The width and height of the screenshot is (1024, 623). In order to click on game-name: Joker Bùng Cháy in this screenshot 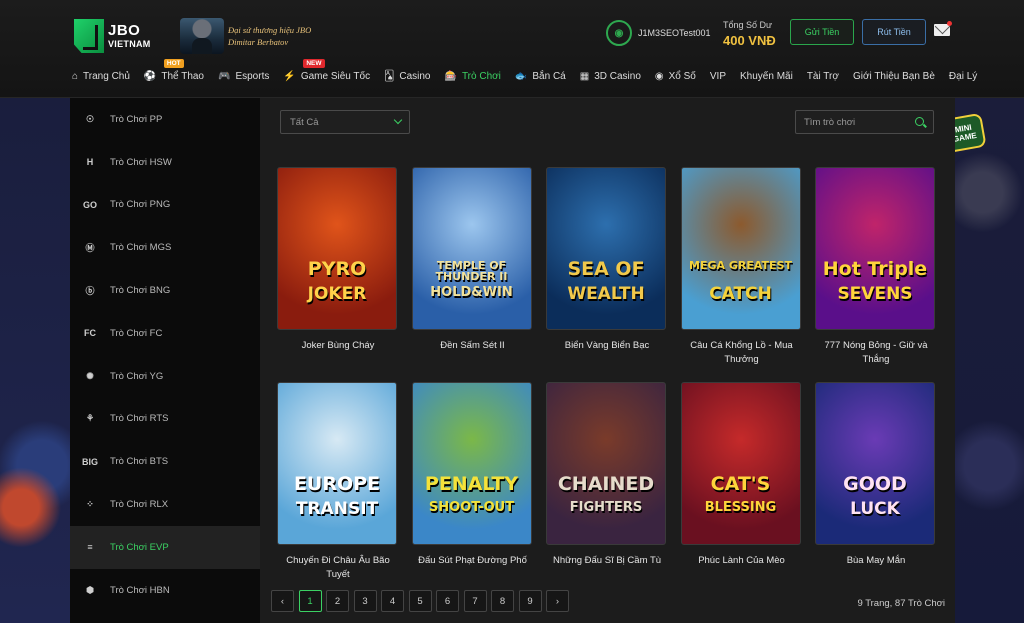, I will do `click(338, 346)`.